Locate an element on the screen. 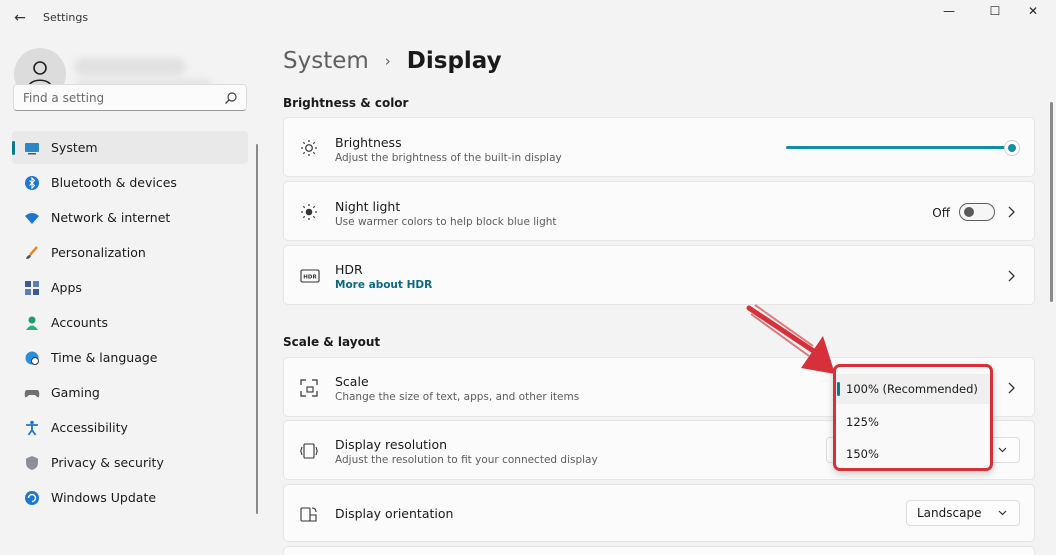  breadcrumb: System › Display is located at coordinates (392, 61).